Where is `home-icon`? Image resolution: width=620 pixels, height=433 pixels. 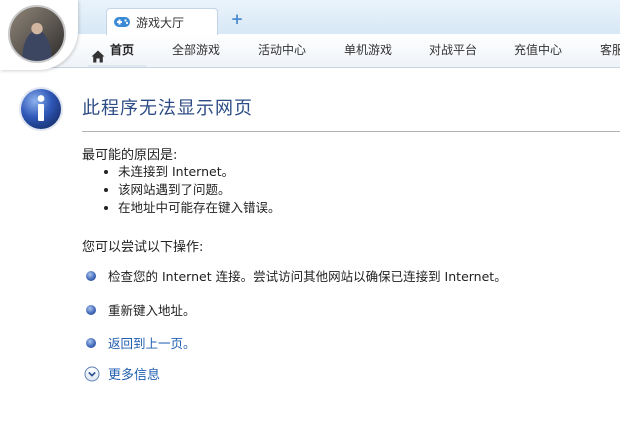
home-icon is located at coordinates (98, 53).